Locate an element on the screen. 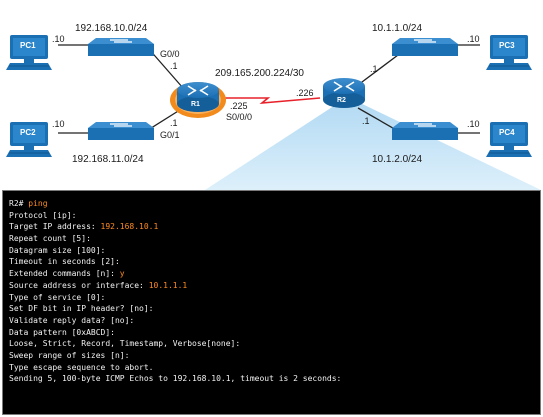 The image size is (543, 417). r1-s000-address: .225 is located at coordinates (239, 106).